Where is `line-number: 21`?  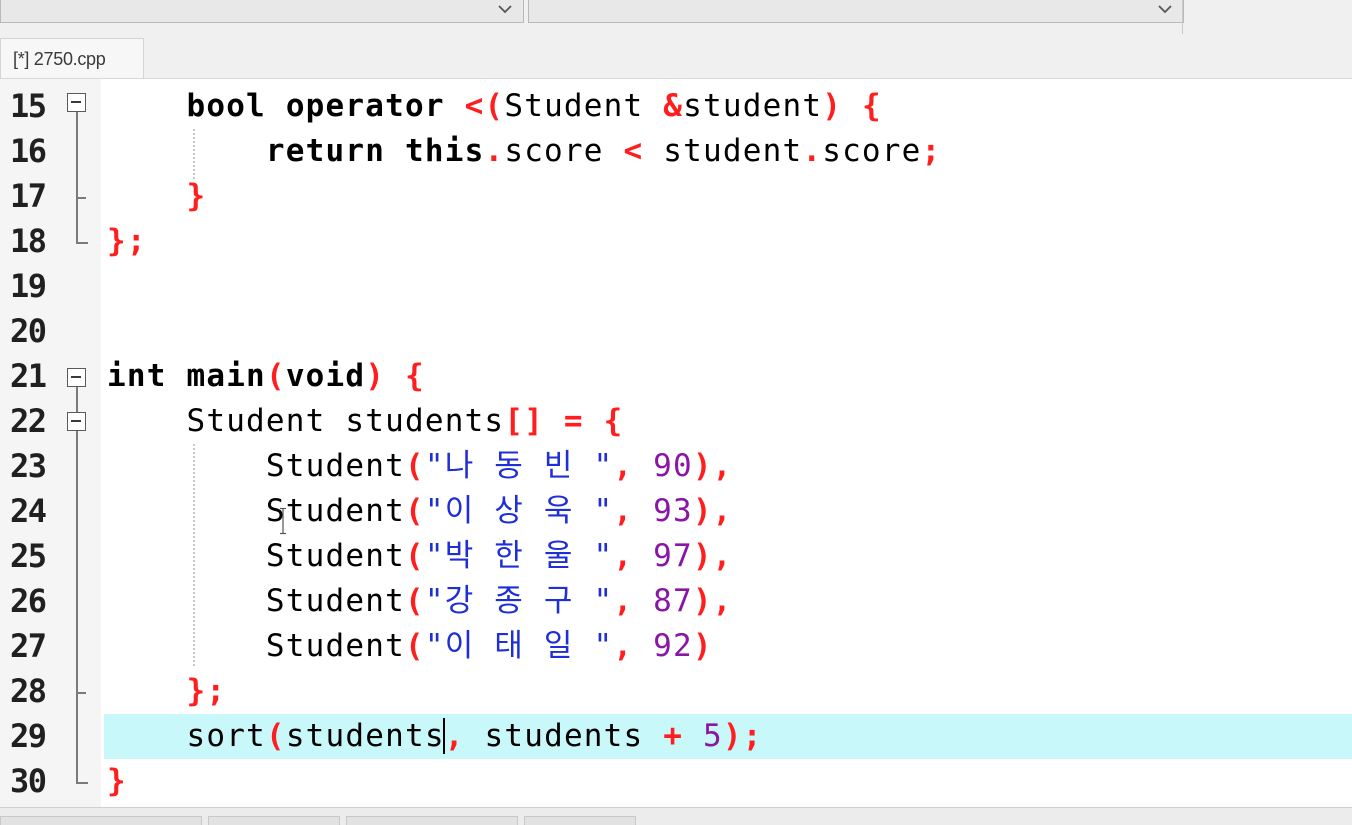 line-number: 21 is located at coordinates (28, 376).